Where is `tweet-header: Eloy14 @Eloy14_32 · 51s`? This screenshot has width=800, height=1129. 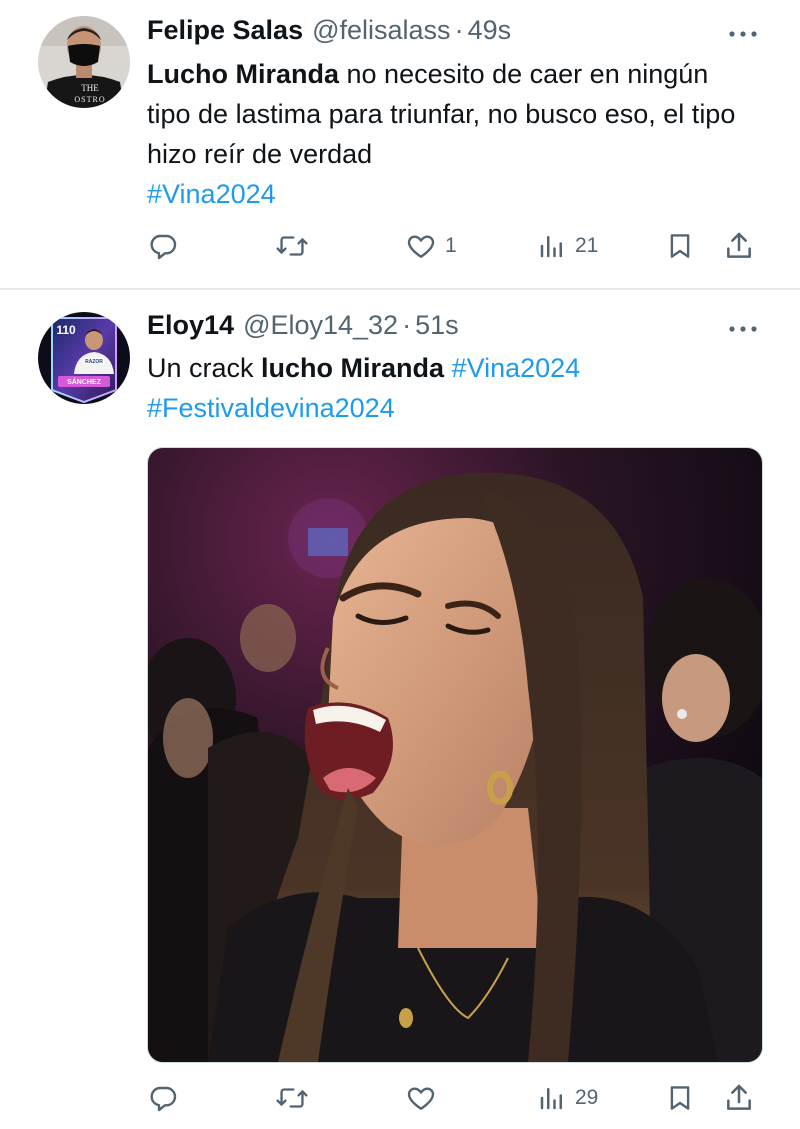
tweet-header: Eloy14 @Eloy14_32 · 51s is located at coordinates (303, 325).